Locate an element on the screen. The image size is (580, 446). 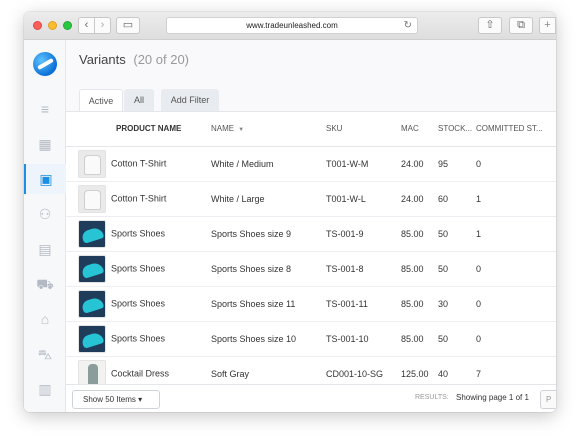
cell-product-name: Cotton T-Shirt is located at coordinates (139, 162).